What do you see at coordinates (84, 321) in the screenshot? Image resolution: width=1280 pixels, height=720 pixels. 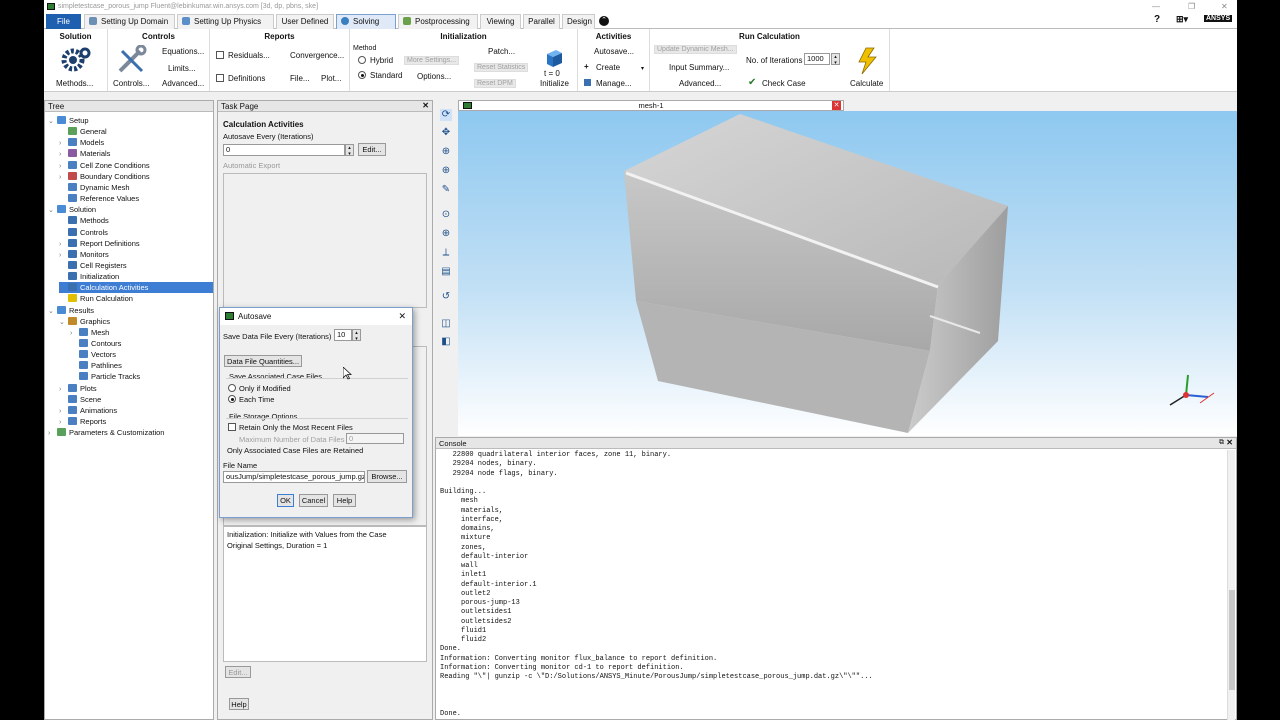 I see `tree-item-graphics: ⌄ Graphics` at bounding box center [84, 321].